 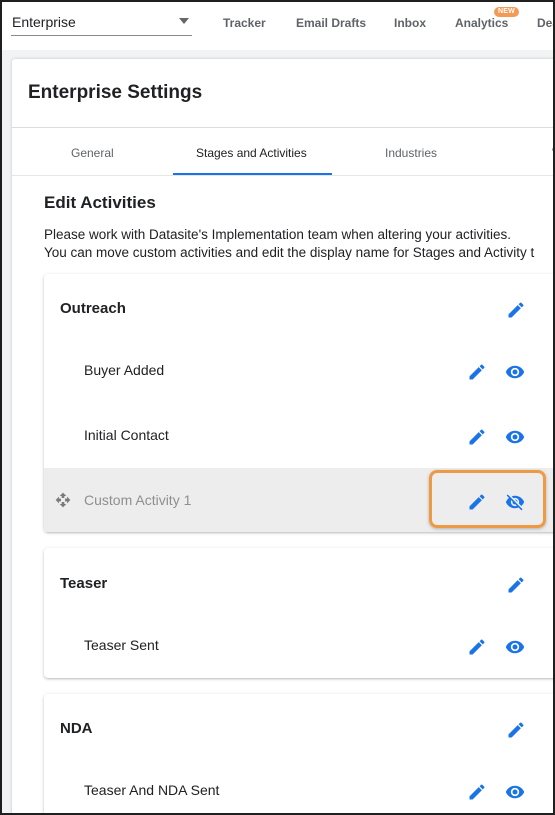 I want to click on move-icon, so click(x=63, y=500).